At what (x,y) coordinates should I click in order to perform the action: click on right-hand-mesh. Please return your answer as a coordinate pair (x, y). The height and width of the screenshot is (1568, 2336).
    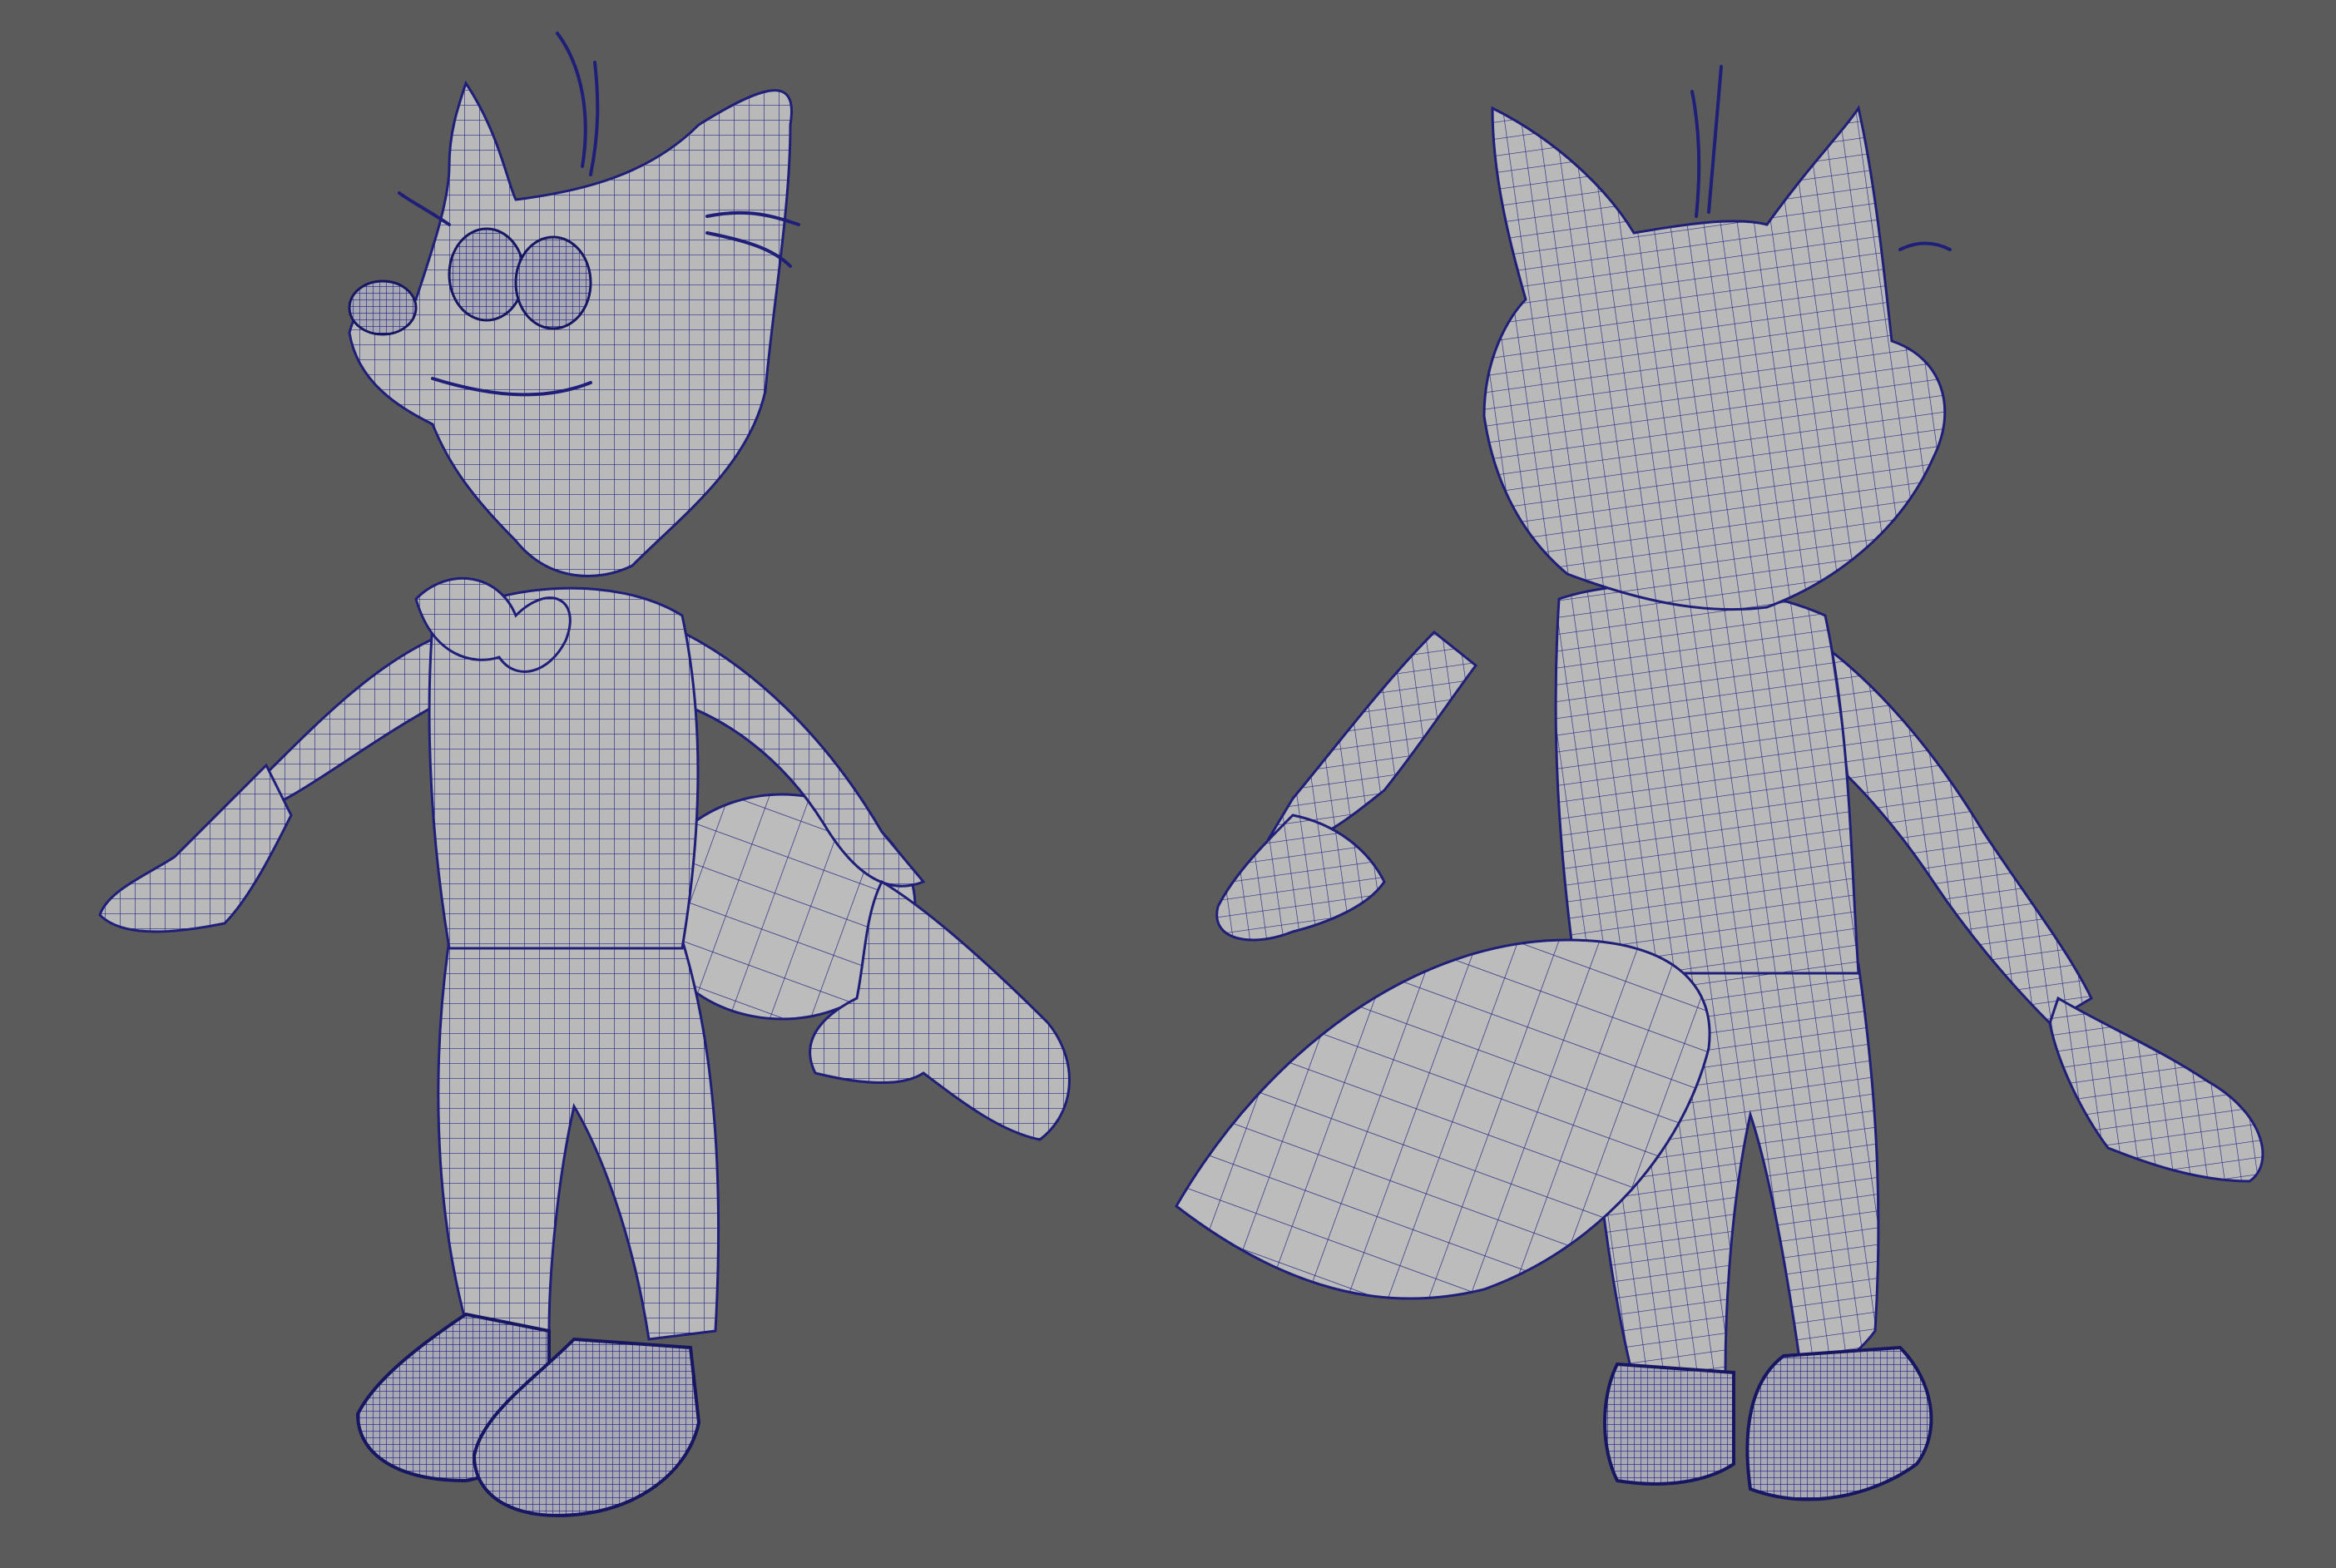
    Looking at the image, I should click on (2156, 1089).